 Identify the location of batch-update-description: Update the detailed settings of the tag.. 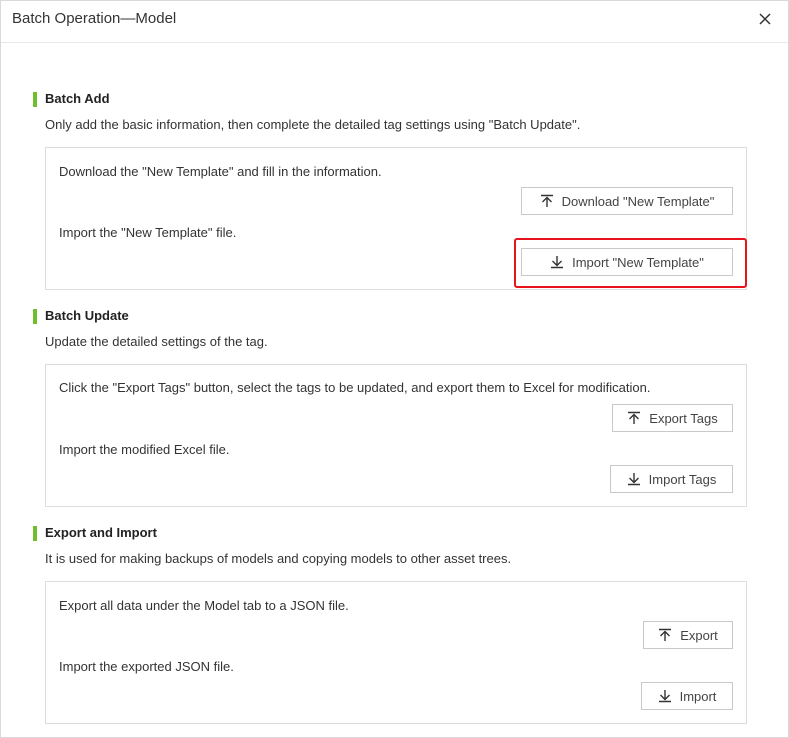
(156, 341).